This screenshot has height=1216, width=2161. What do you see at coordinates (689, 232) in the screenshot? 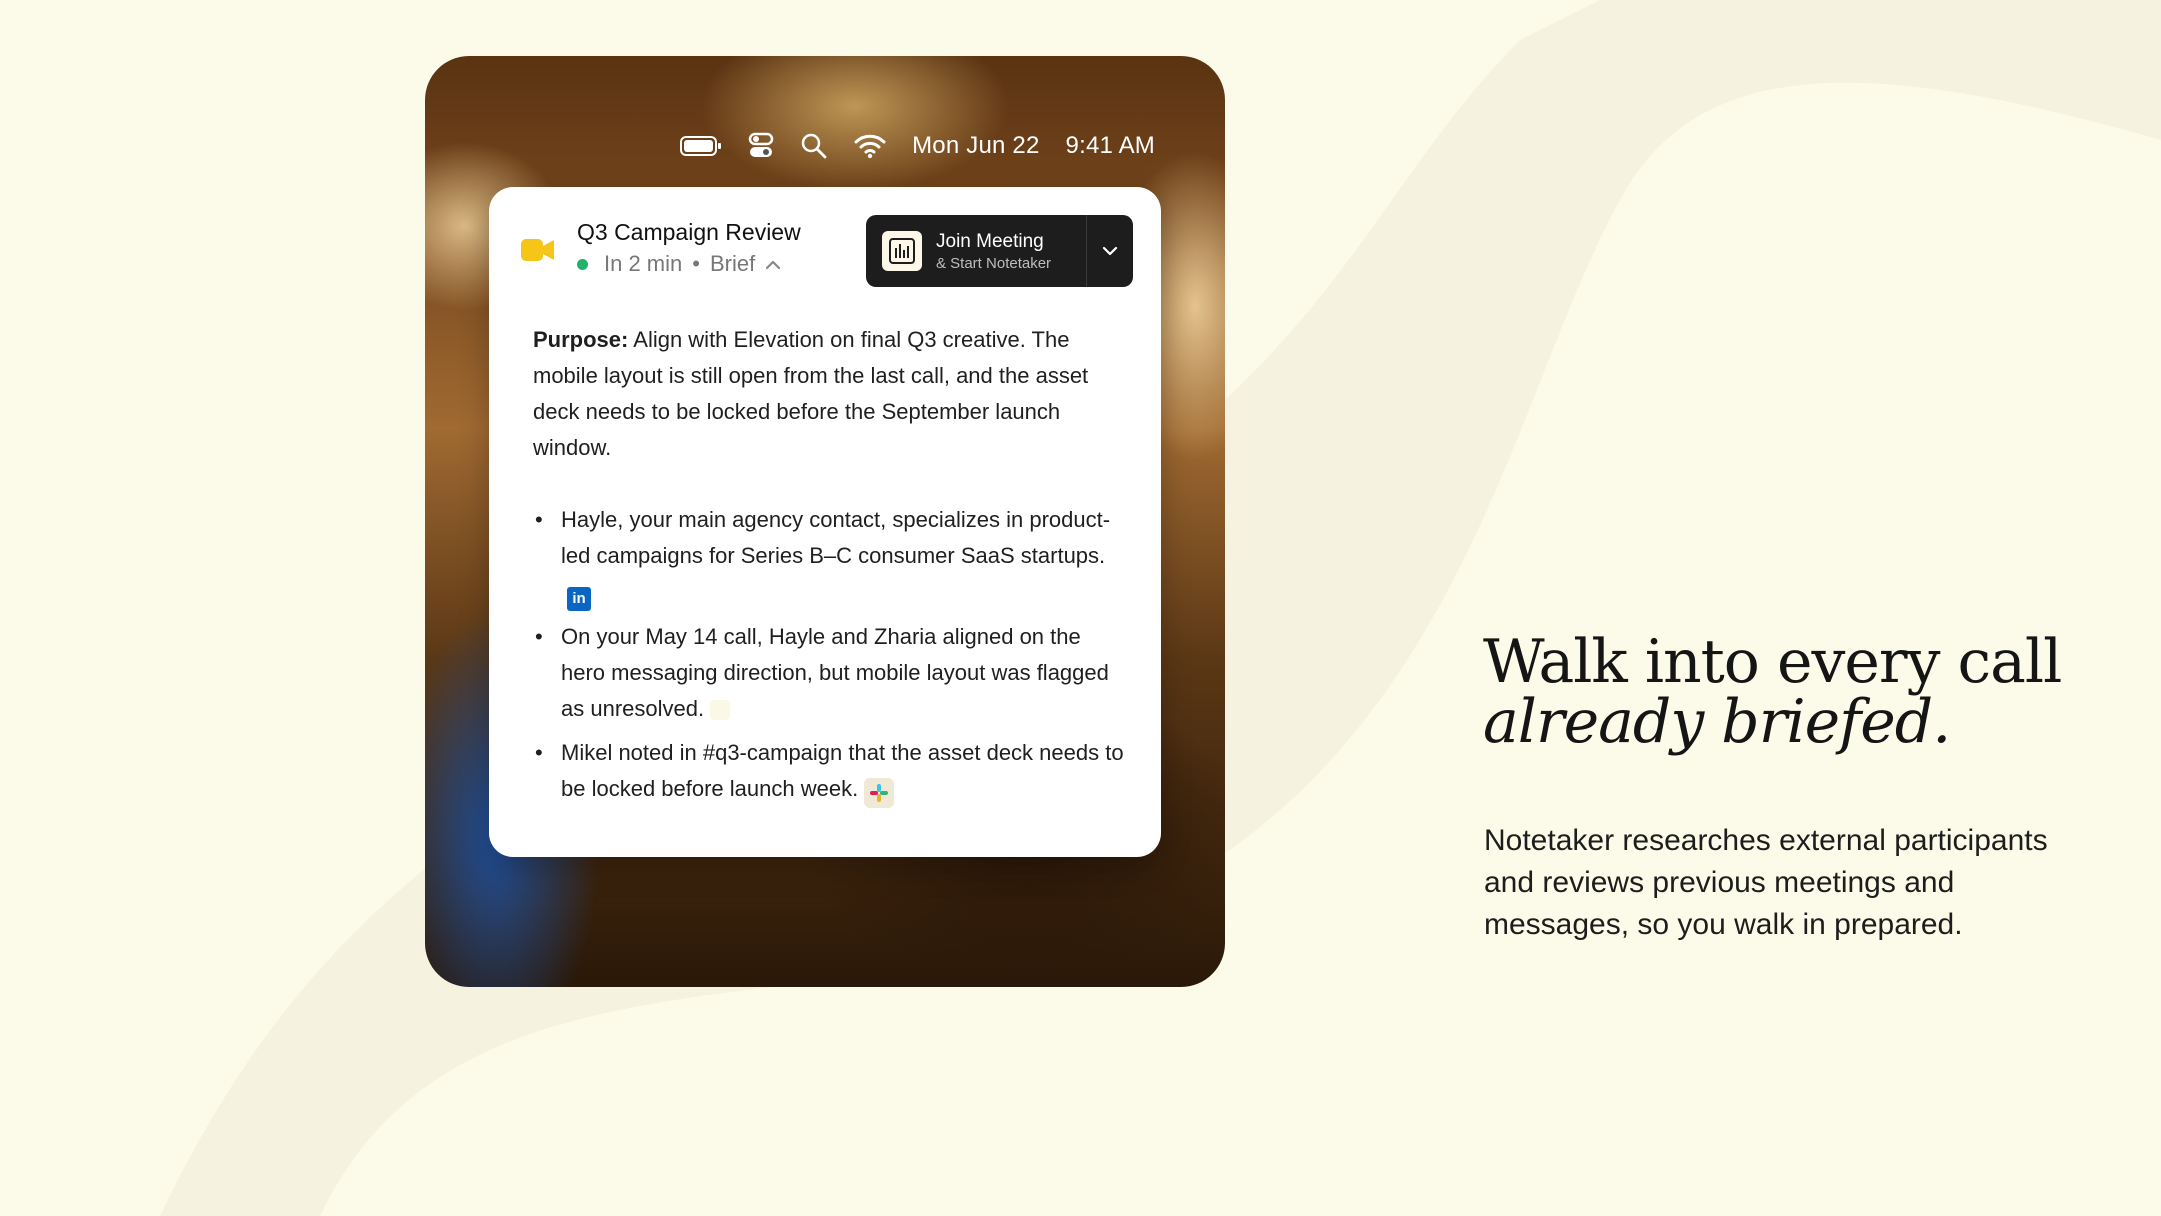
I see `meeting-title: Q3 Campaign Review` at bounding box center [689, 232].